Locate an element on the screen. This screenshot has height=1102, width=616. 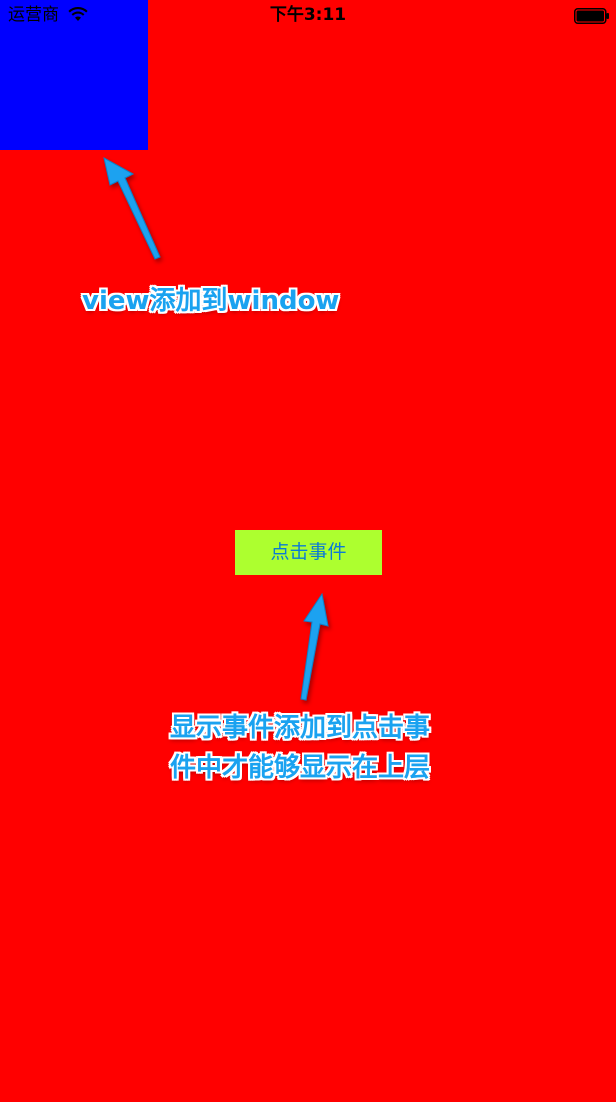
status-bar: 运营商 下午3:11 is located at coordinates (308, 16).